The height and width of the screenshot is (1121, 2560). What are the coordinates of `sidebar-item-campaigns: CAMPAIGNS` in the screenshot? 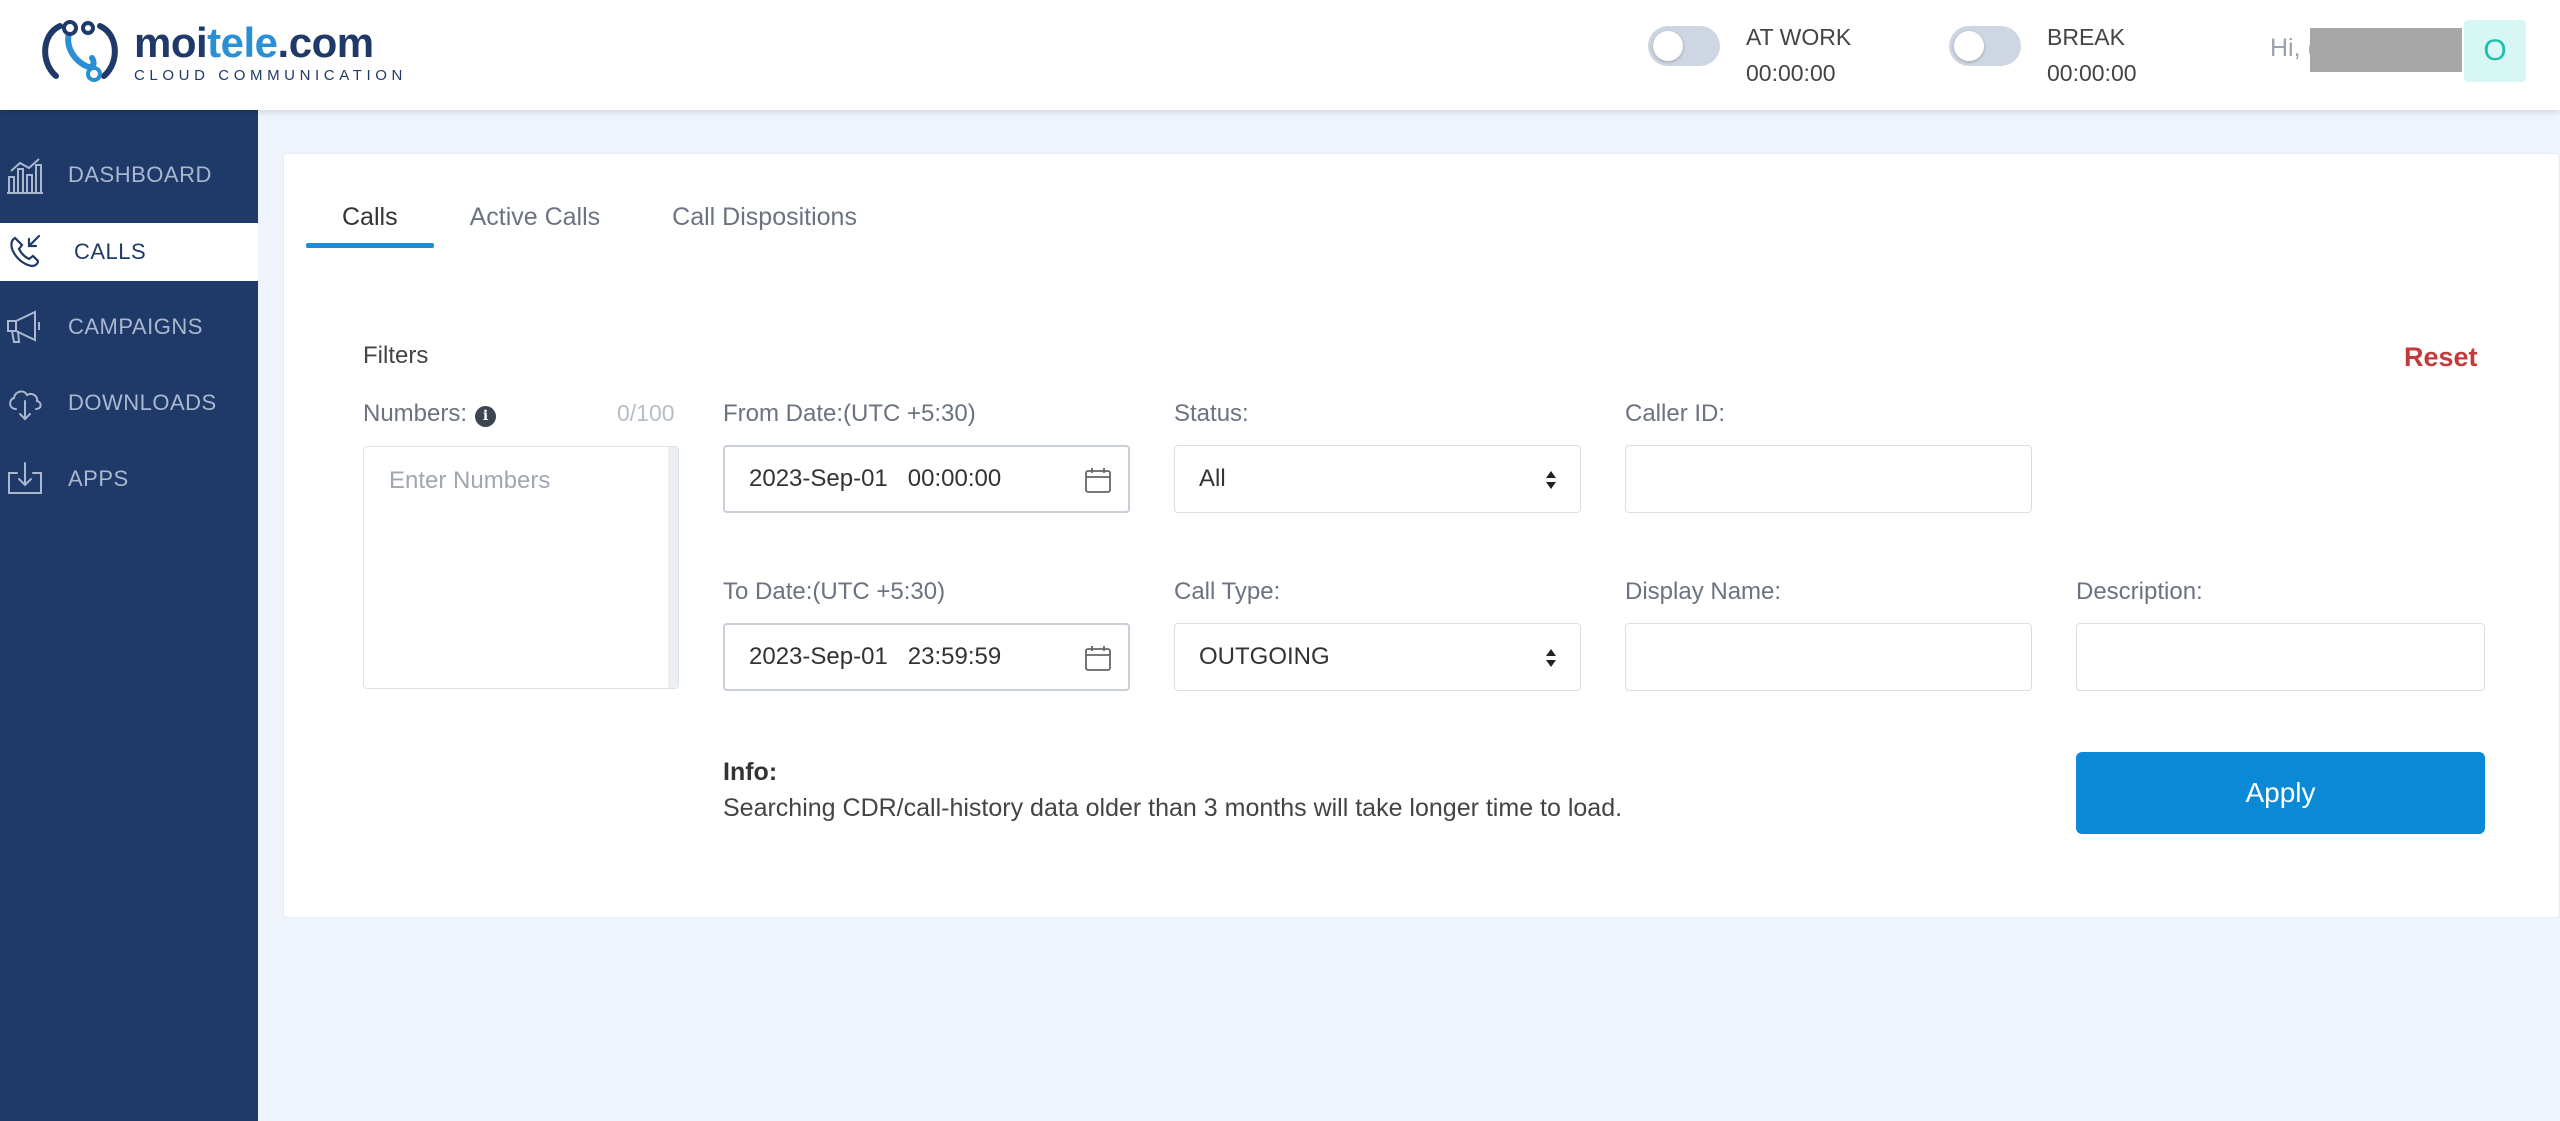 It's located at (129, 327).